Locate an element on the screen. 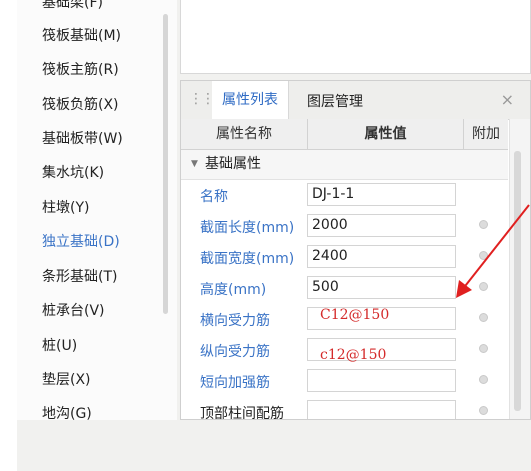  table-row: 顶部柱间配筋 is located at coordinates (344, 408).